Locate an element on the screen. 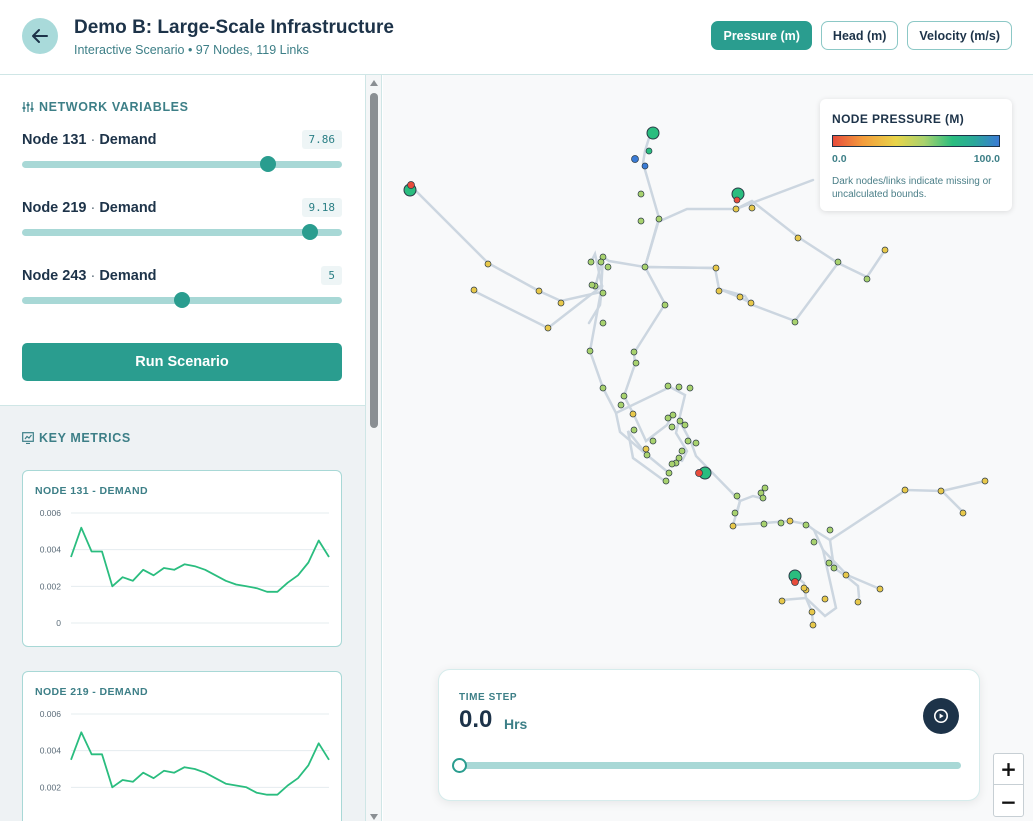  tab-head: Head (m) is located at coordinates (859, 35).